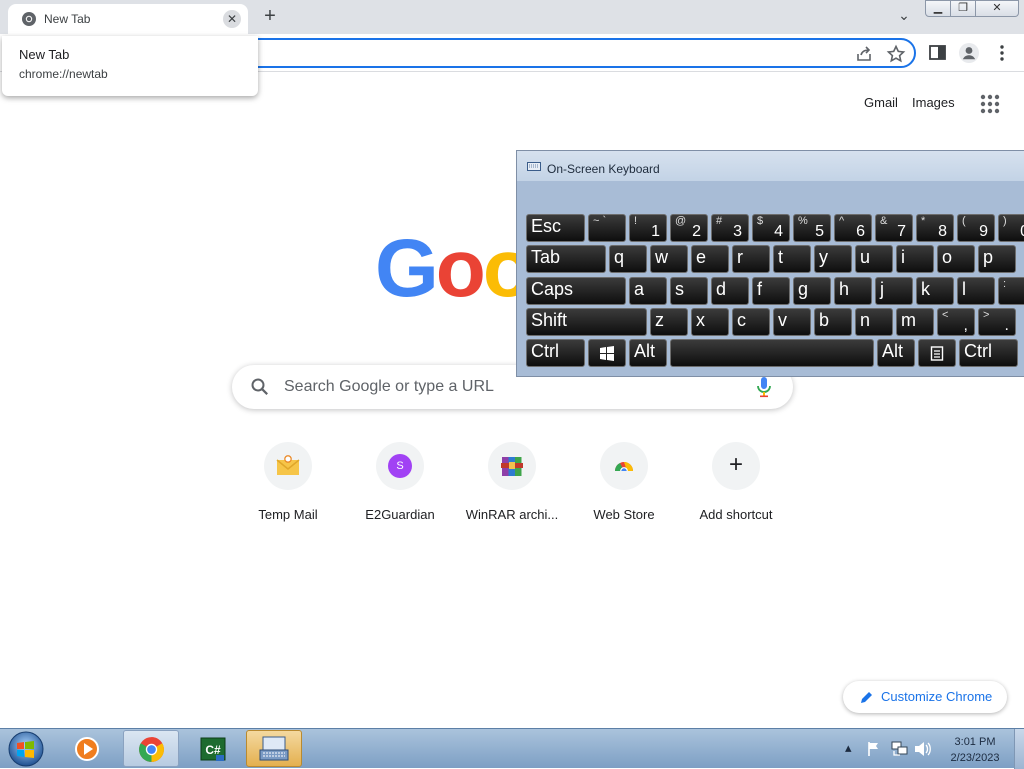 The height and width of the screenshot is (769, 1024). What do you see at coordinates (935, 291) in the screenshot?
I see `key-k: k` at bounding box center [935, 291].